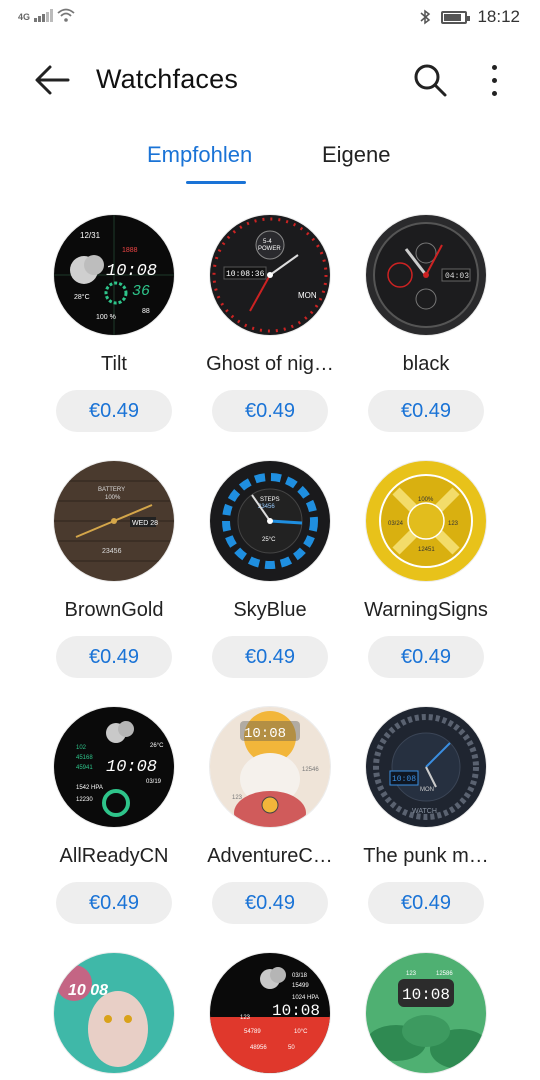 Image resolution: width=540 pixels, height=1080 pixels. I want to click on svg-text: 1888, so click(130, 250).